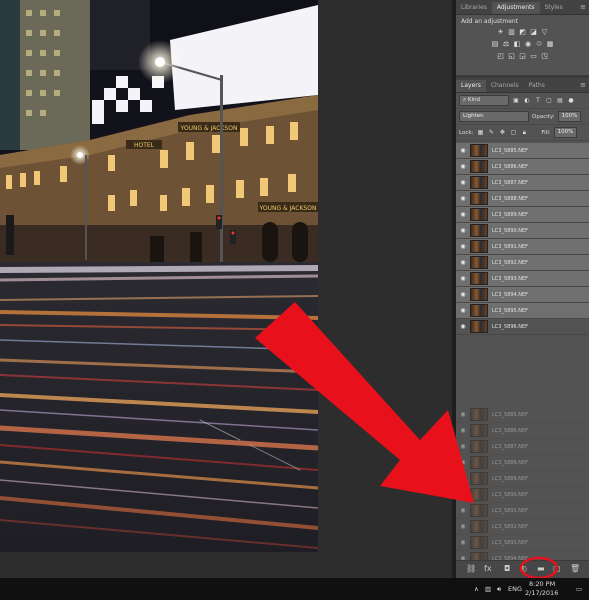  Describe the element at coordinates (515, 589) in the screenshot. I see `language-indicator: ENG` at that location.